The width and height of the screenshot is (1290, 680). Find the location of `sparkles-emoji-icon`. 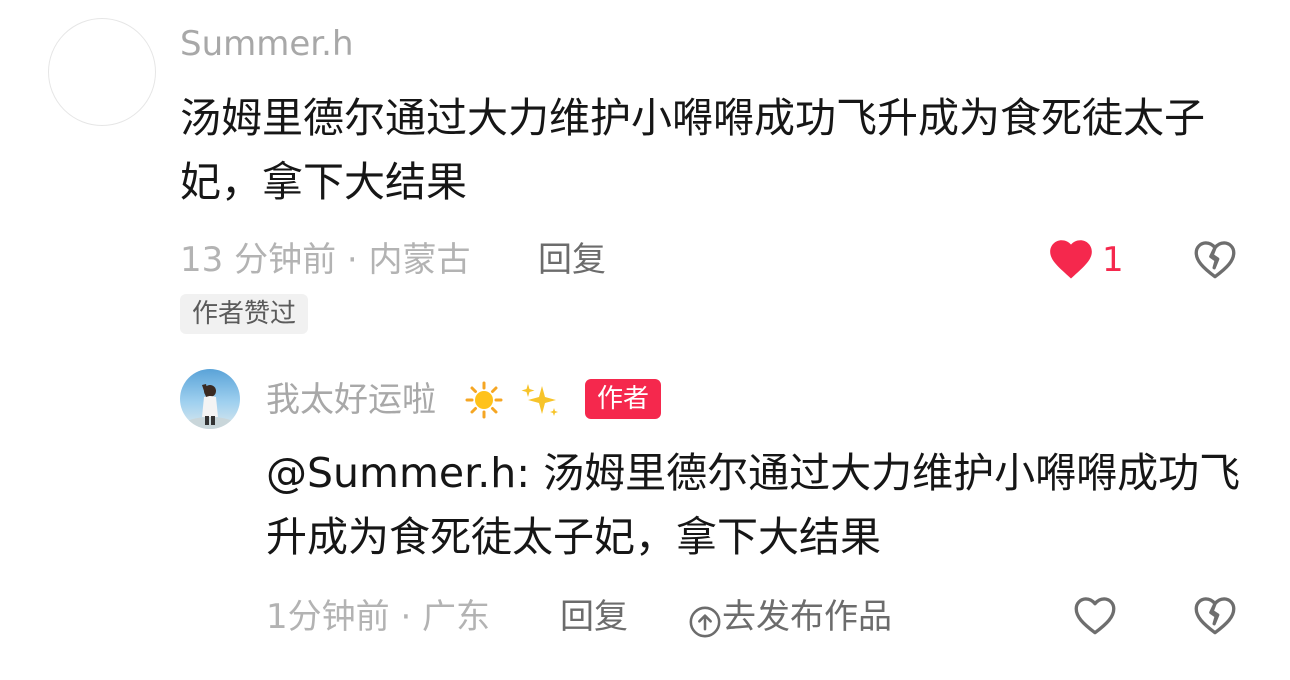

sparkles-emoji-icon is located at coordinates (540, 400).